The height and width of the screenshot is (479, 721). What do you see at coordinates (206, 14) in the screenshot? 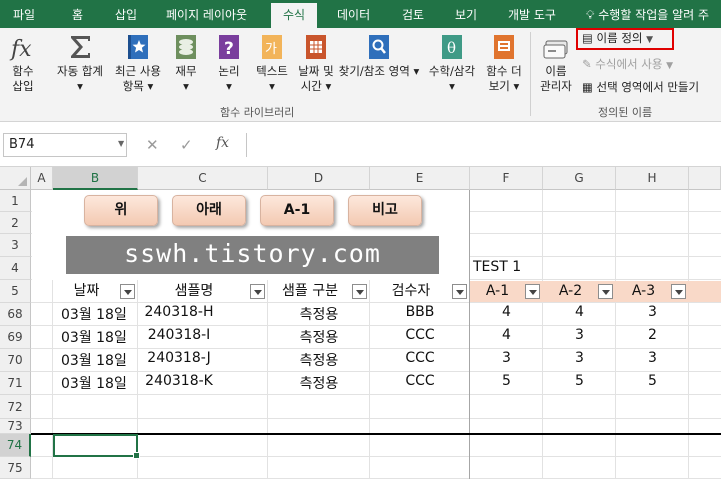
I see `tab-page-layout: 페이지 레이아웃` at bounding box center [206, 14].